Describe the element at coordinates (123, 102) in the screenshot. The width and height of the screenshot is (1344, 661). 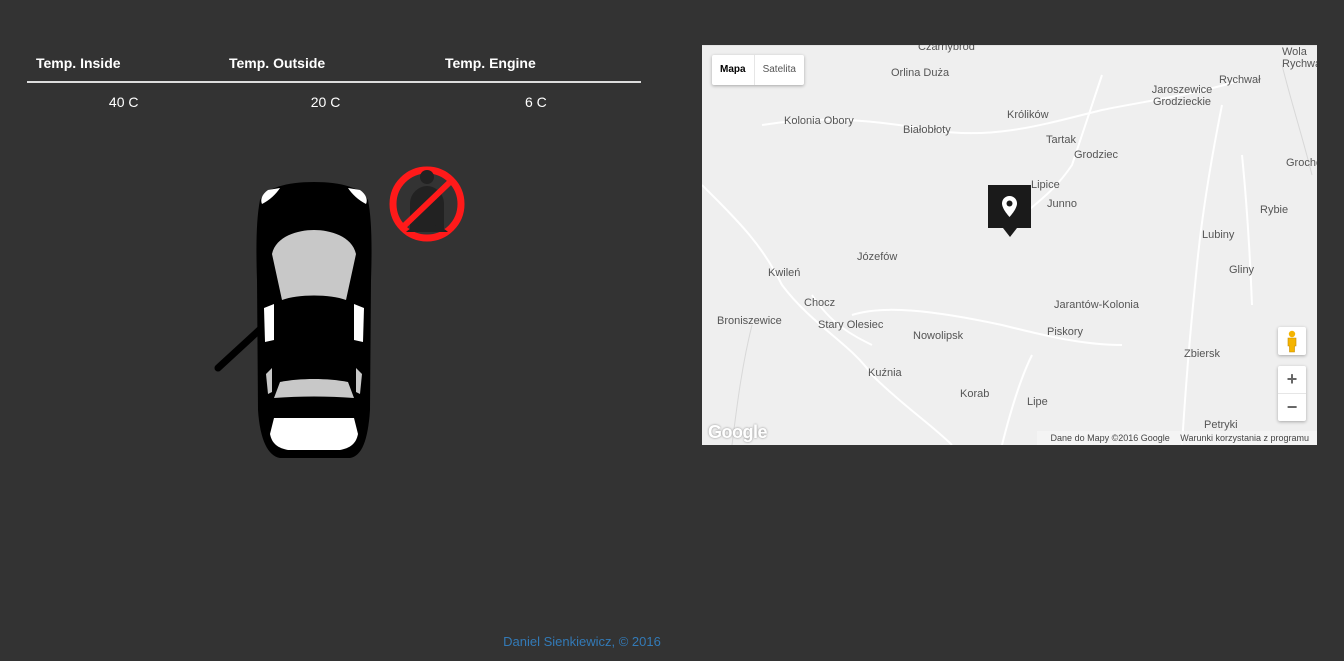
I see `value-temp-inside: 40 C` at that location.